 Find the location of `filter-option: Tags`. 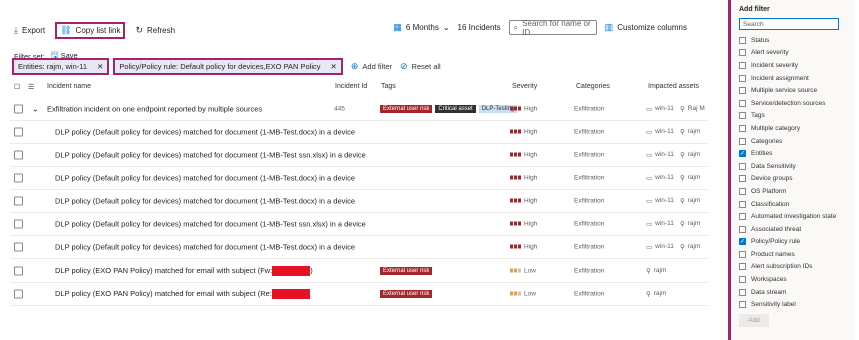

filter-option: Tags is located at coordinates (787, 116).